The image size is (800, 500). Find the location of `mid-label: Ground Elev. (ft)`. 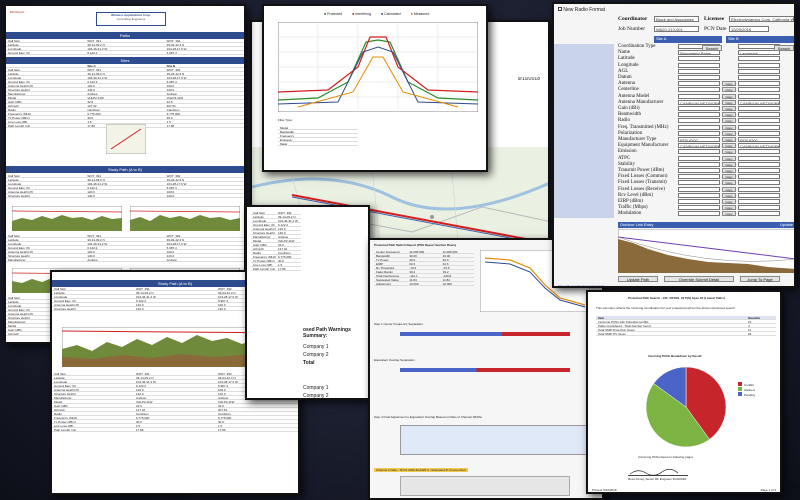

mid-label: Ground Elev. (ft) is located at coordinates (264, 224).